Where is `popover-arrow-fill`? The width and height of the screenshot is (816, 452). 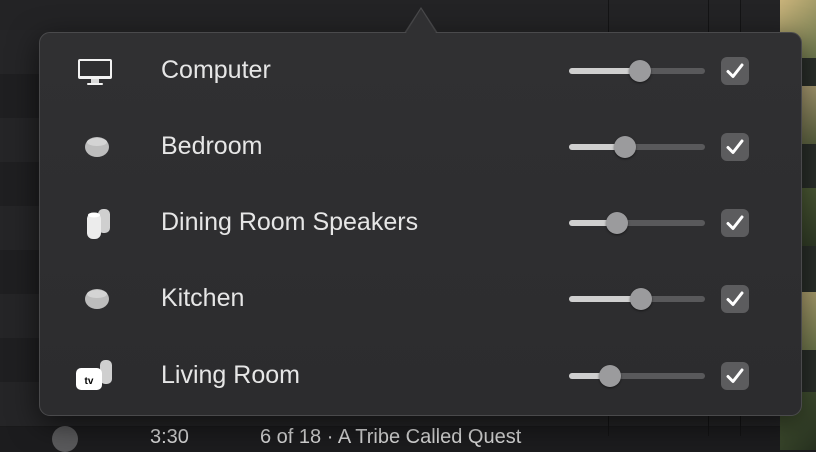 popover-arrow-fill is located at coordinates (421, 21).